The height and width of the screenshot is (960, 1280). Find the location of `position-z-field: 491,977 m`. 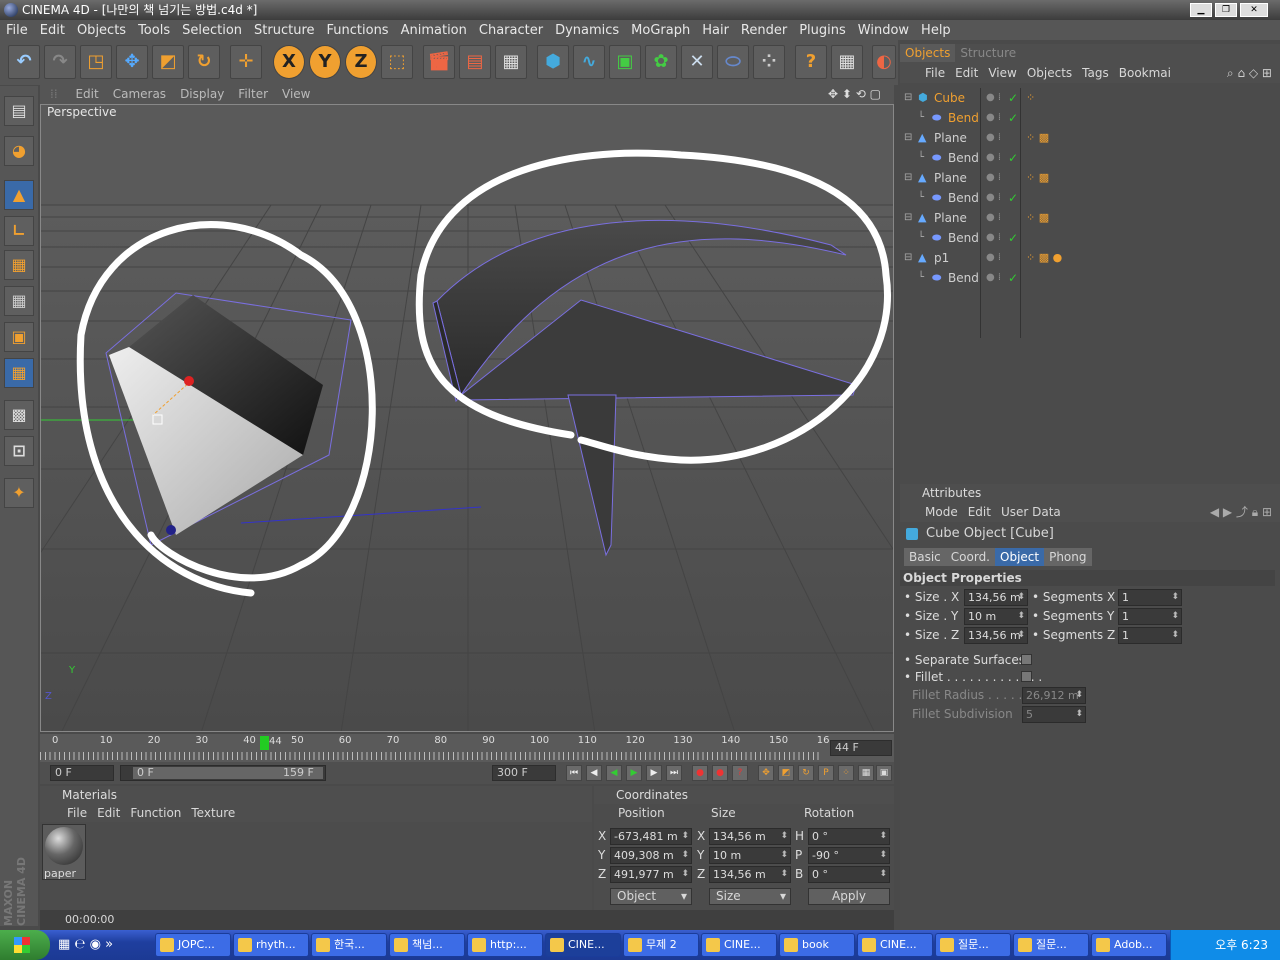

position-z-field: 491,977 m is located at coordinates (651, 874).